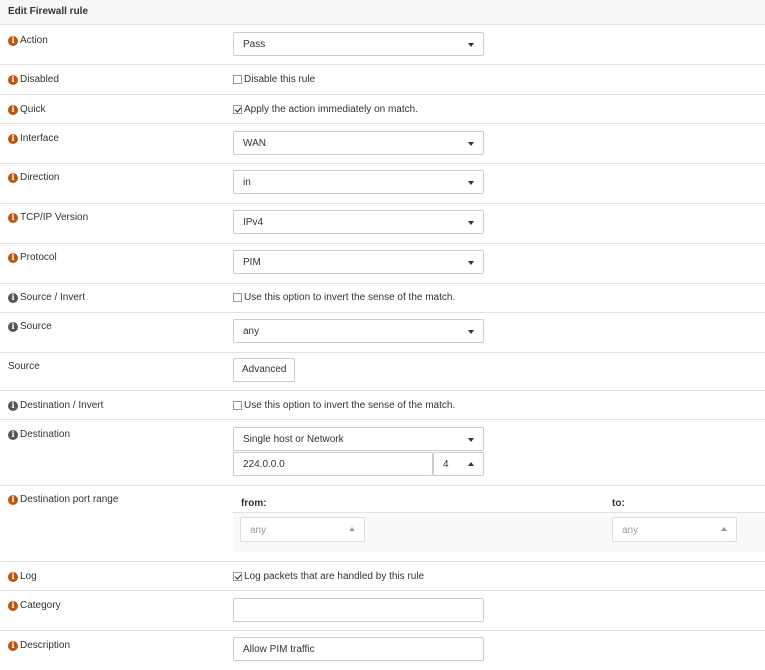 This screenshot has height=670, width=765. I want to click on destination-address-input: 224.0.0.0, so click(333, 464).